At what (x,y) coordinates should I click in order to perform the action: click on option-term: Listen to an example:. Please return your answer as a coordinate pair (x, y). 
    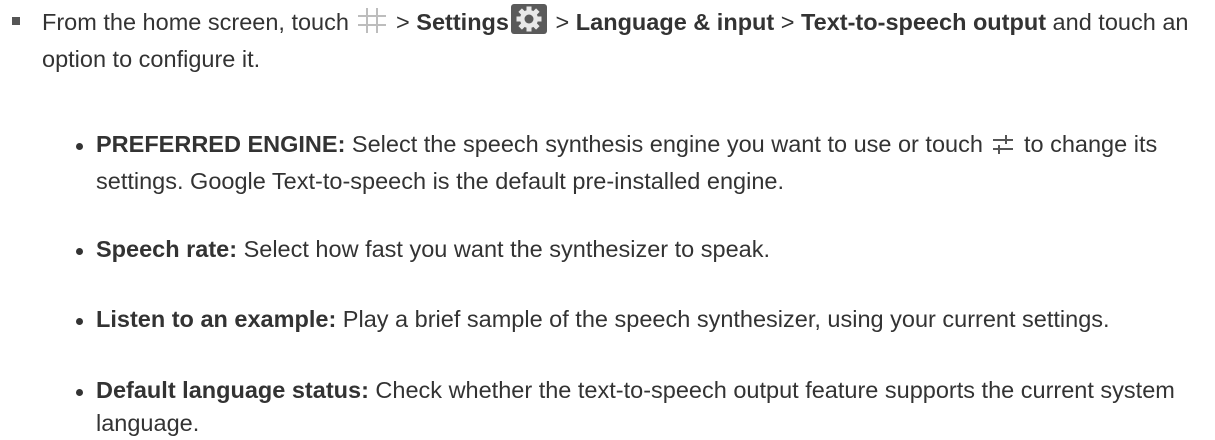
    Looking at the image, I should click on (216, 319).